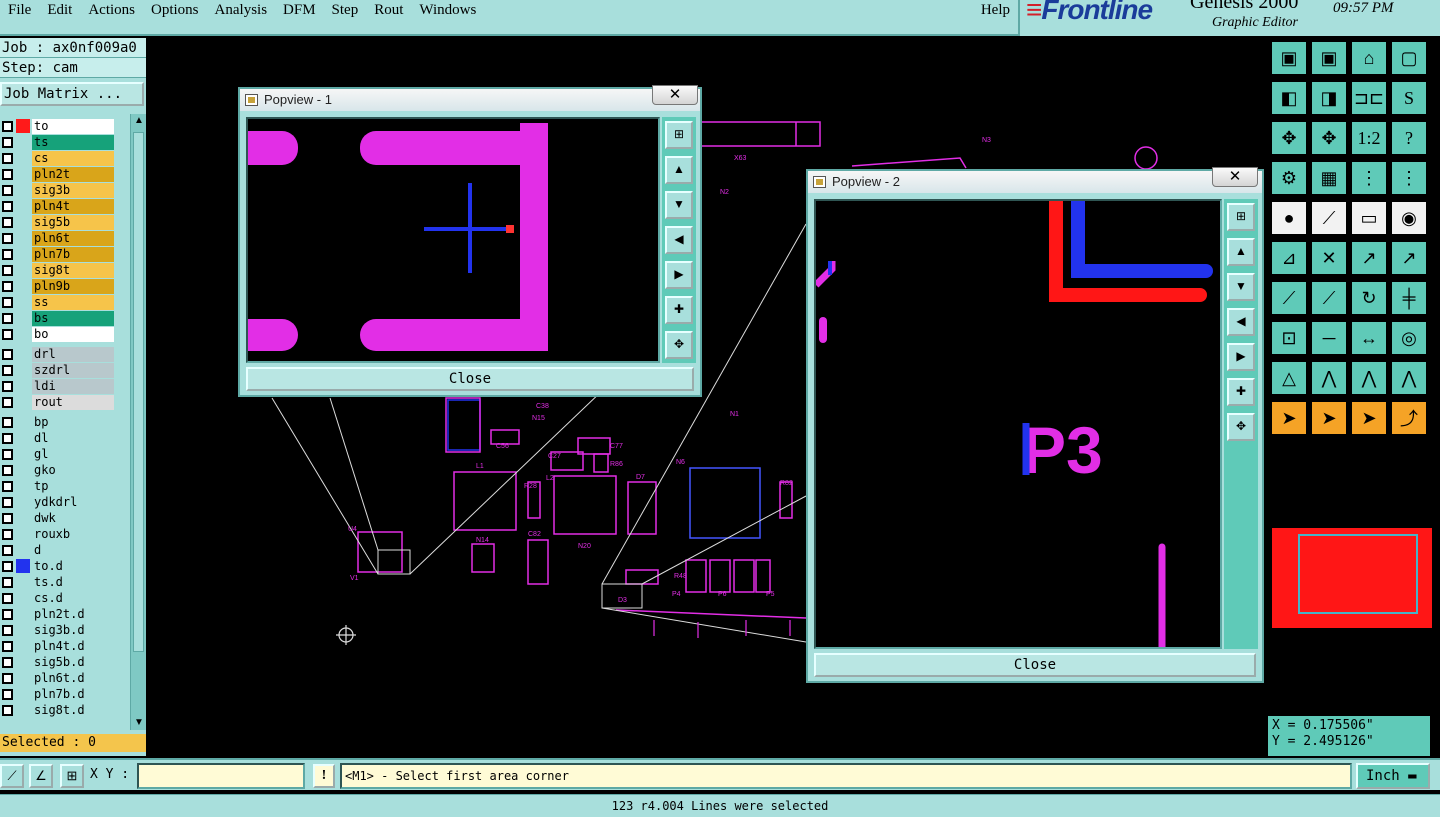 The width and height of the screenshot is (1440, 817). Describe the element at coordinates (139, 121) in the screenshot. I see `scroll-up-icon: ▲` at that location.